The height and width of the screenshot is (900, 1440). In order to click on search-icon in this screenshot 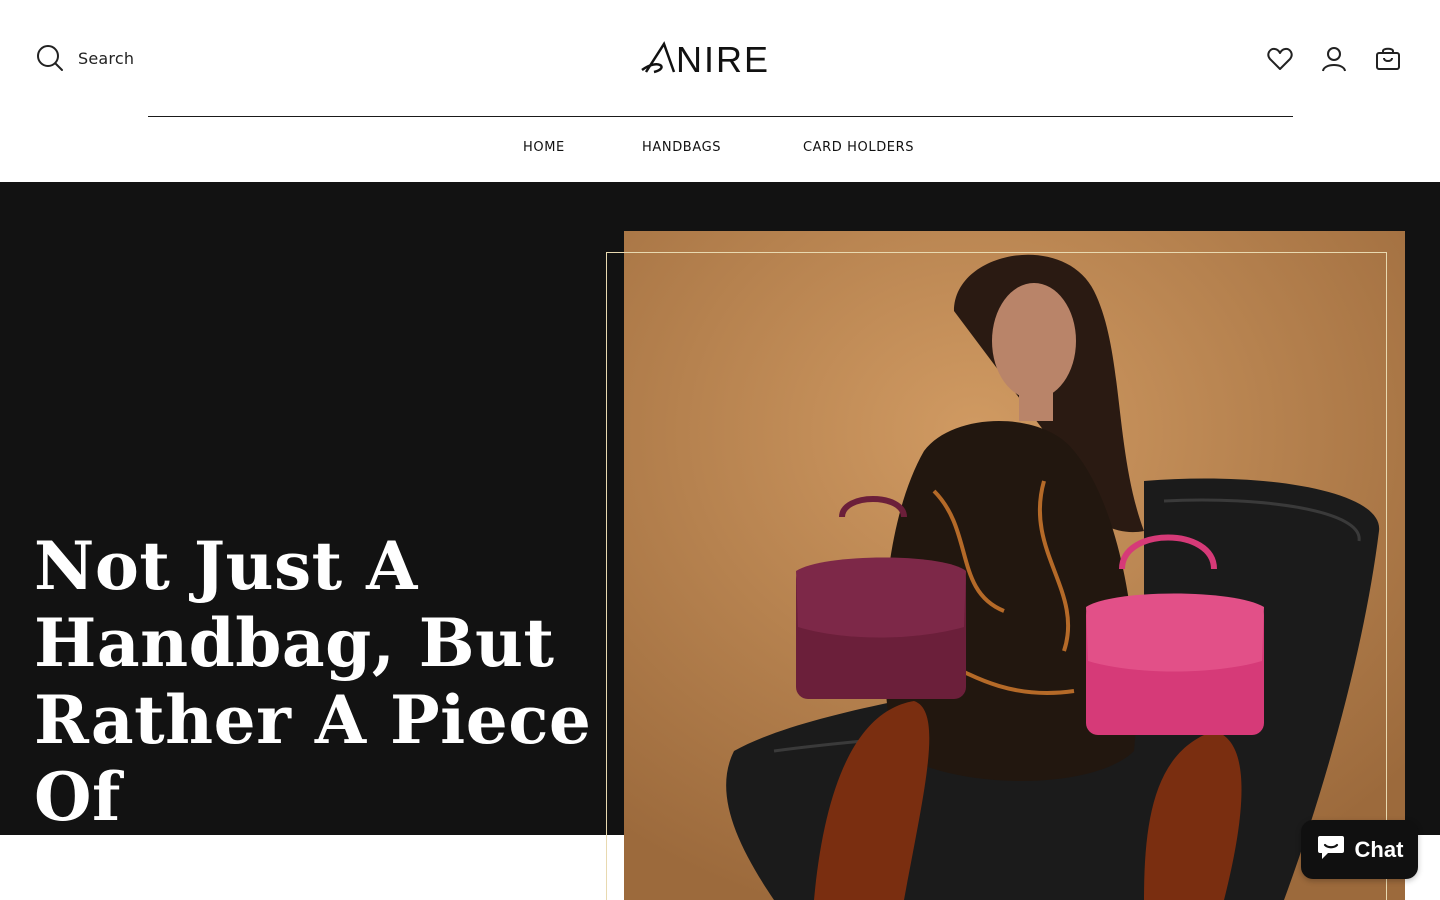, I will do `click(50, 58)`.